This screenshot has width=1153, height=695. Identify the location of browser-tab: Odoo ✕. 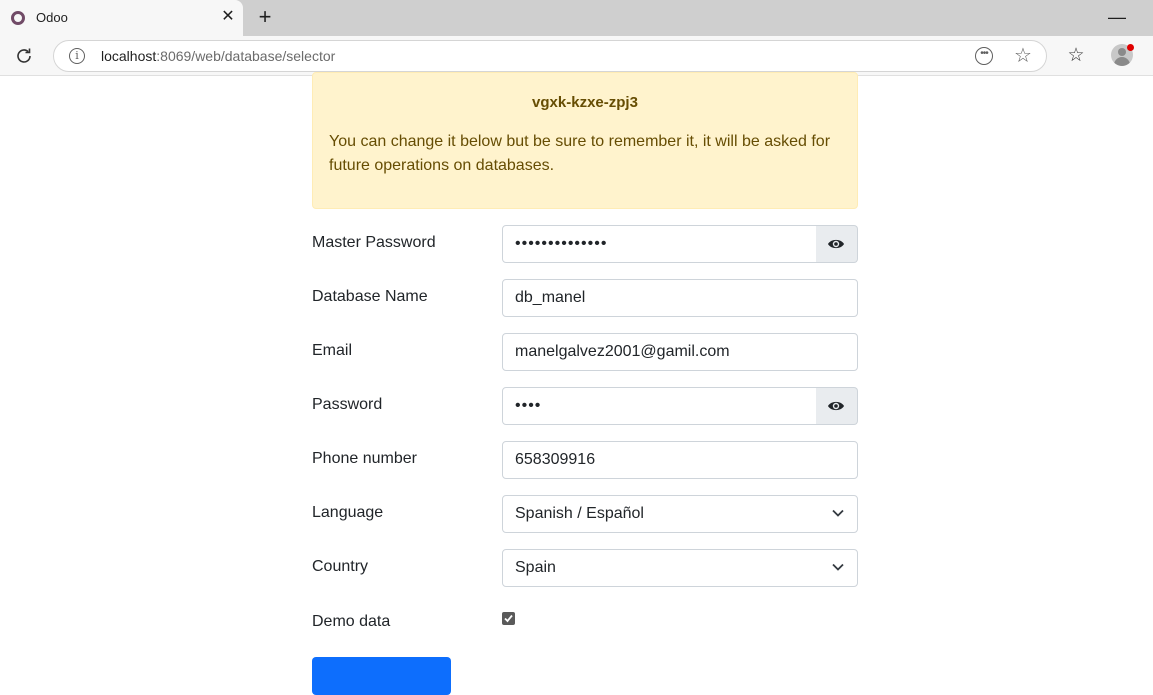
(121, 18).